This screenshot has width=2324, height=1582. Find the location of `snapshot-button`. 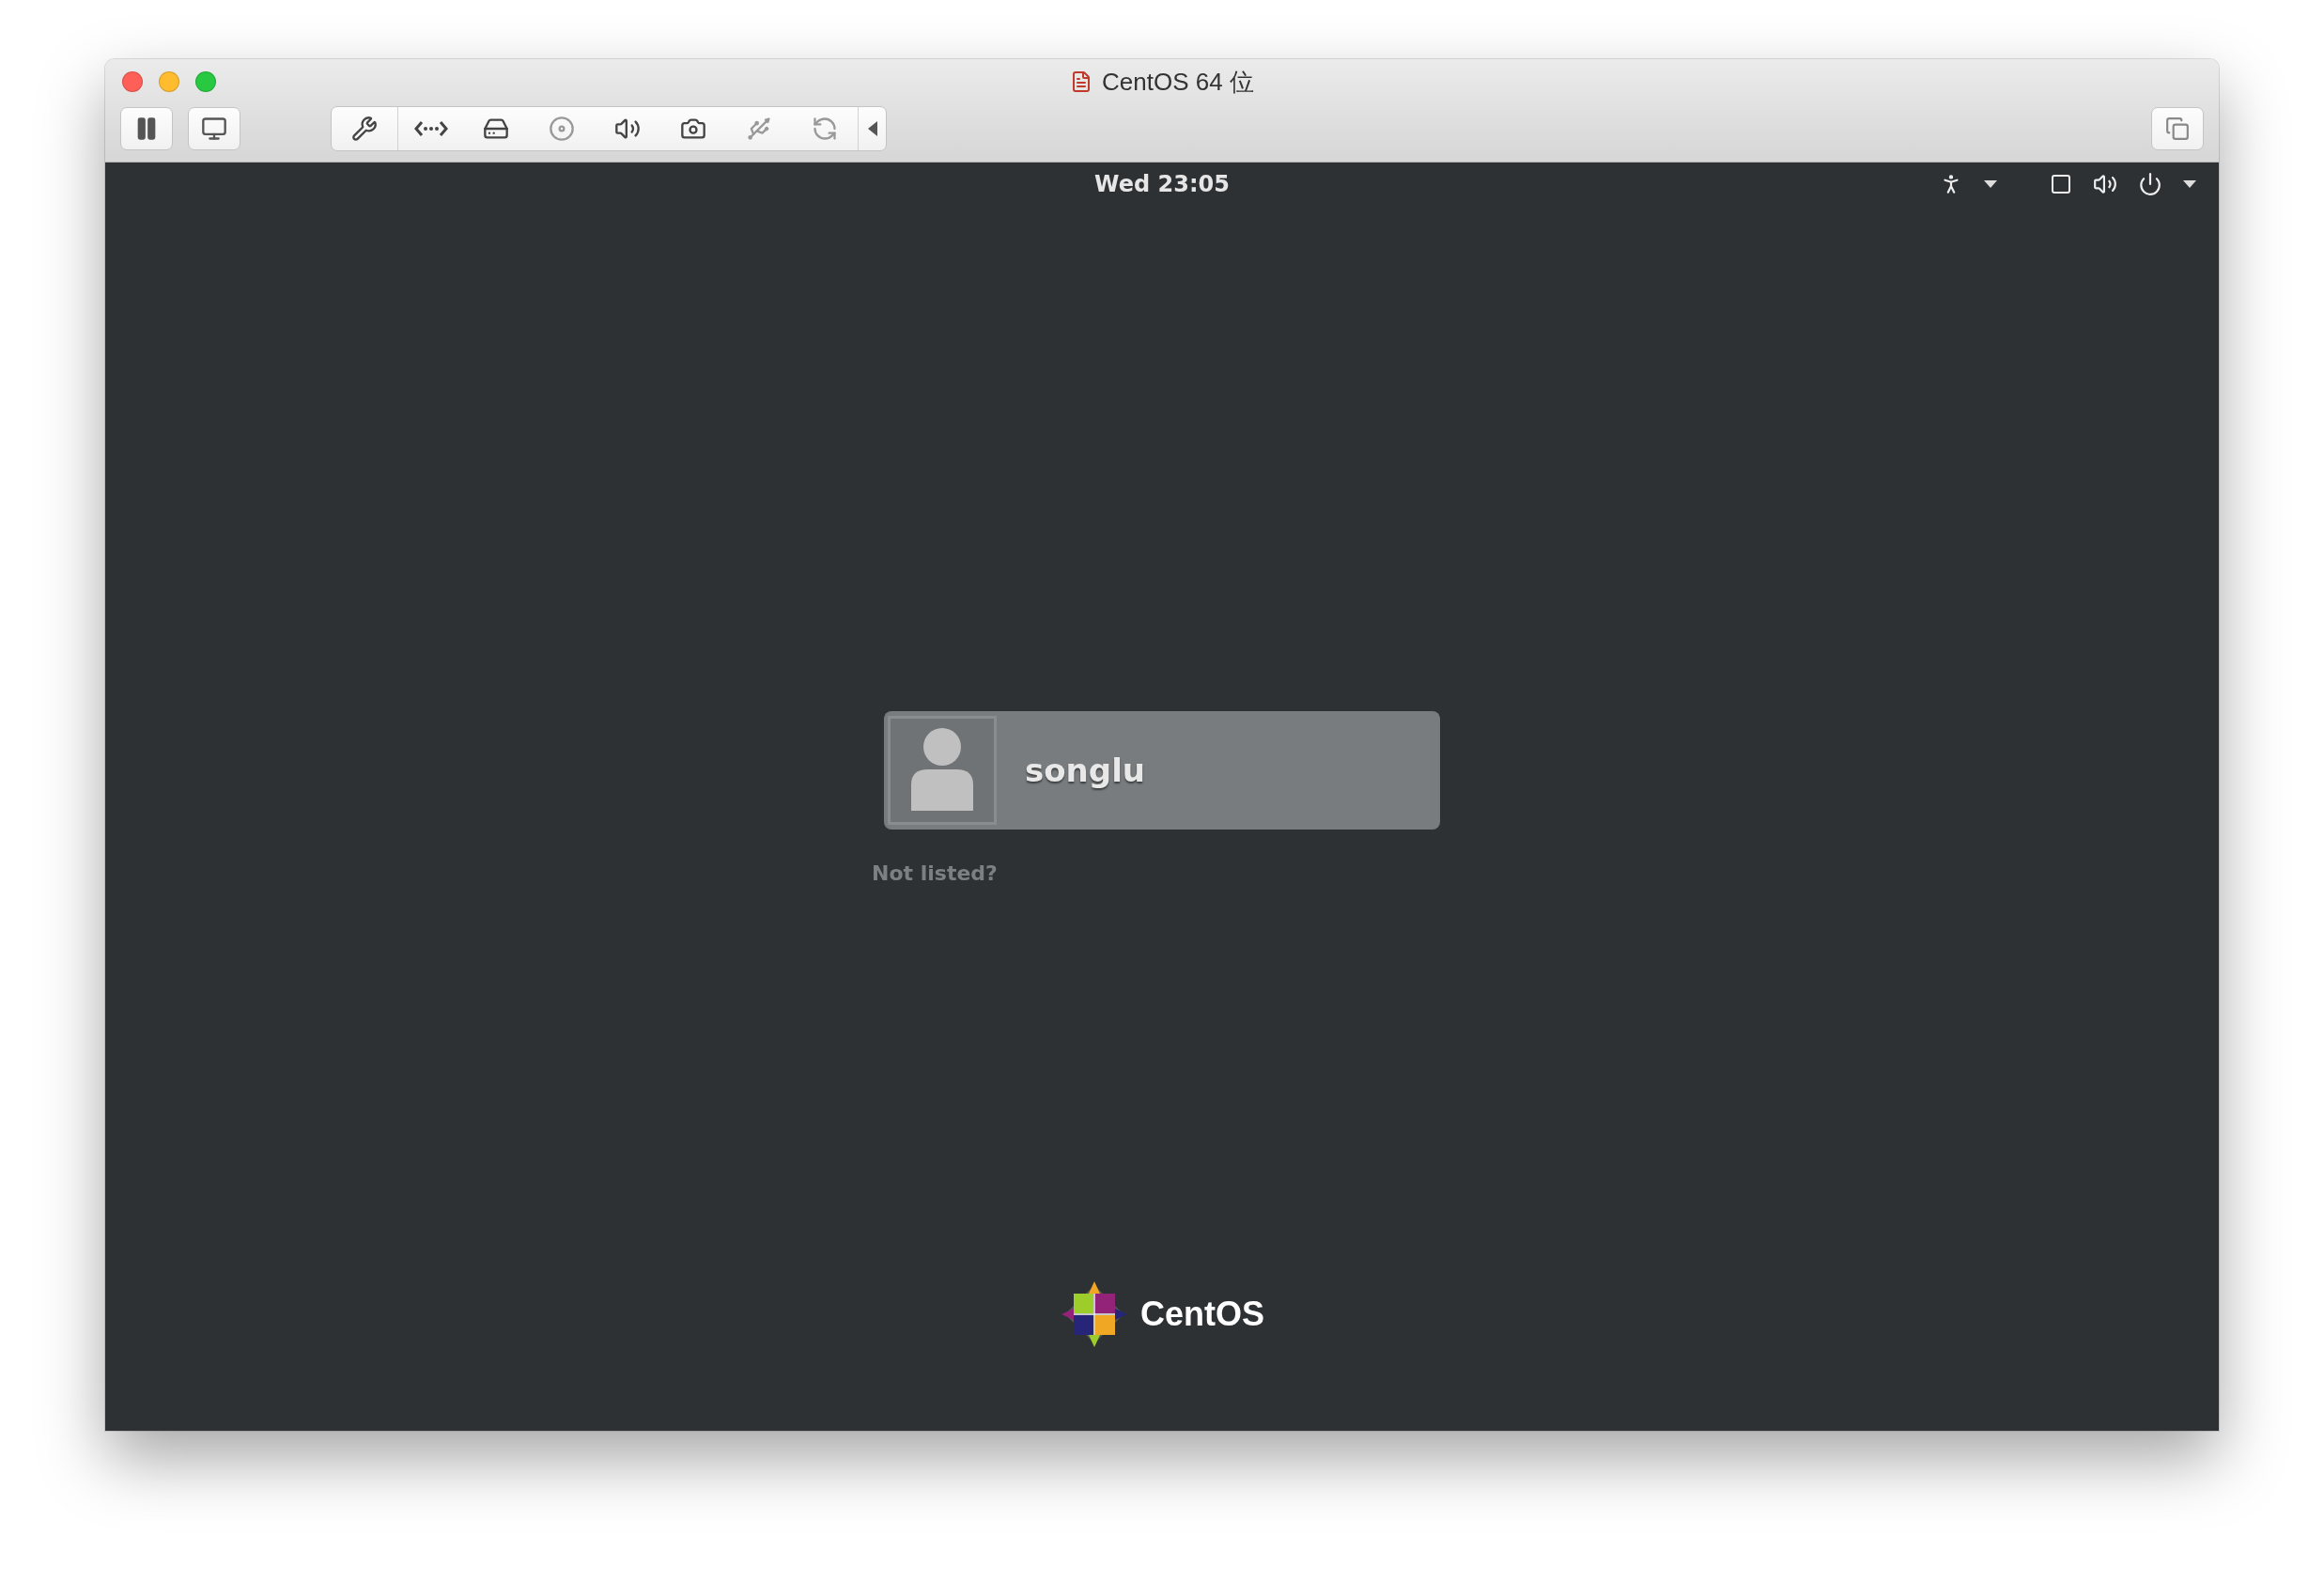

snapshot-button is located at coordinates (214, 128).